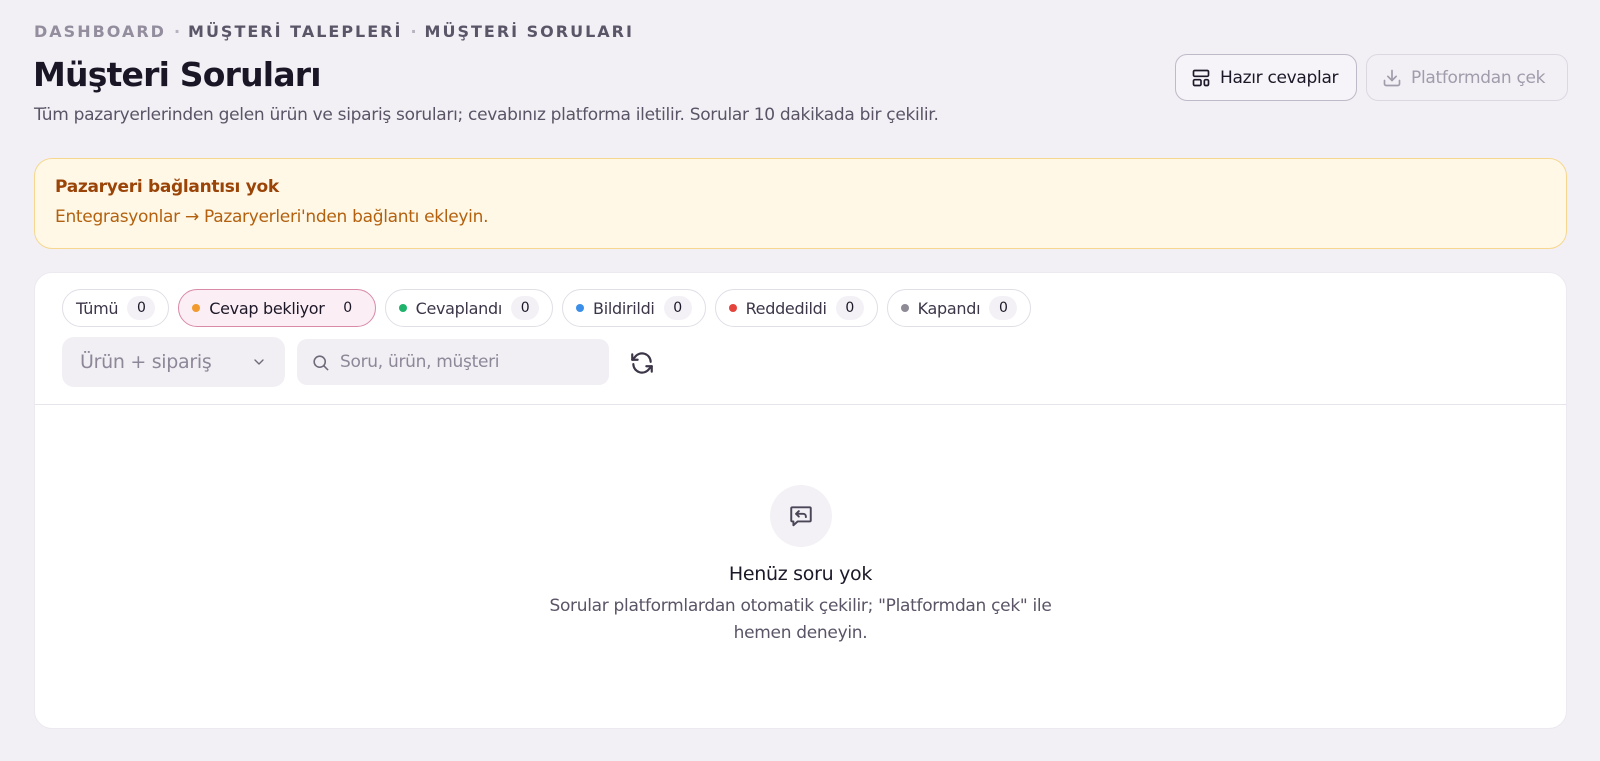 The image size is (1600, 761). I want to click on filter-chip-all: Tümü 0, so click(116, 308).